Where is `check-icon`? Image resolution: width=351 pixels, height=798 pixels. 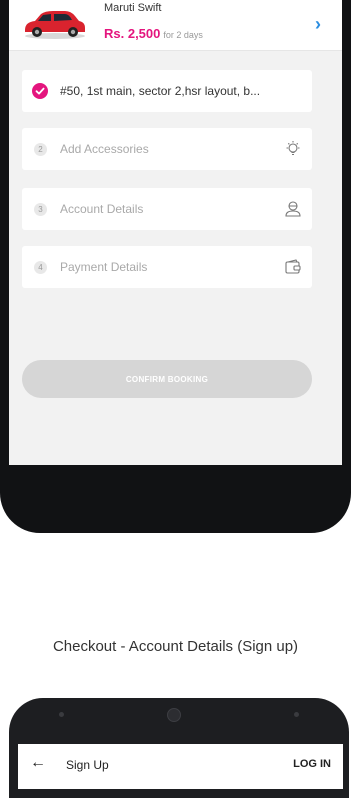
check-icon is located at coordinates (40, 91).